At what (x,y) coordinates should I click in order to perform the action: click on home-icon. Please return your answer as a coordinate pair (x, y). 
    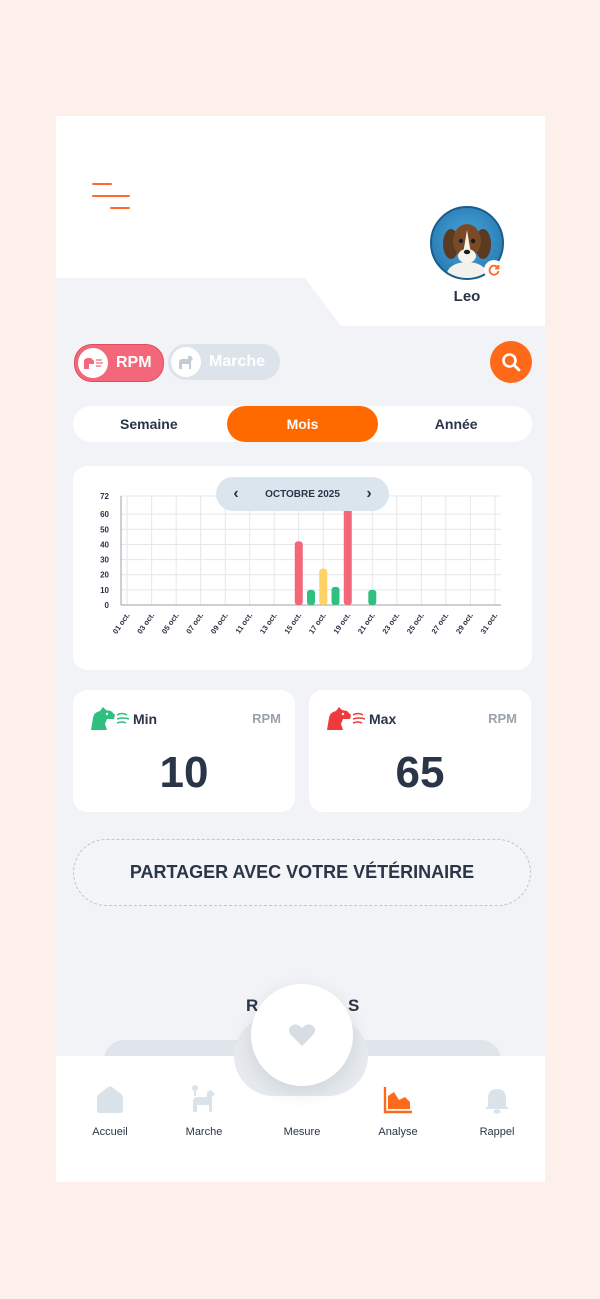
    Looking at the image, I should click on (110, 1099).